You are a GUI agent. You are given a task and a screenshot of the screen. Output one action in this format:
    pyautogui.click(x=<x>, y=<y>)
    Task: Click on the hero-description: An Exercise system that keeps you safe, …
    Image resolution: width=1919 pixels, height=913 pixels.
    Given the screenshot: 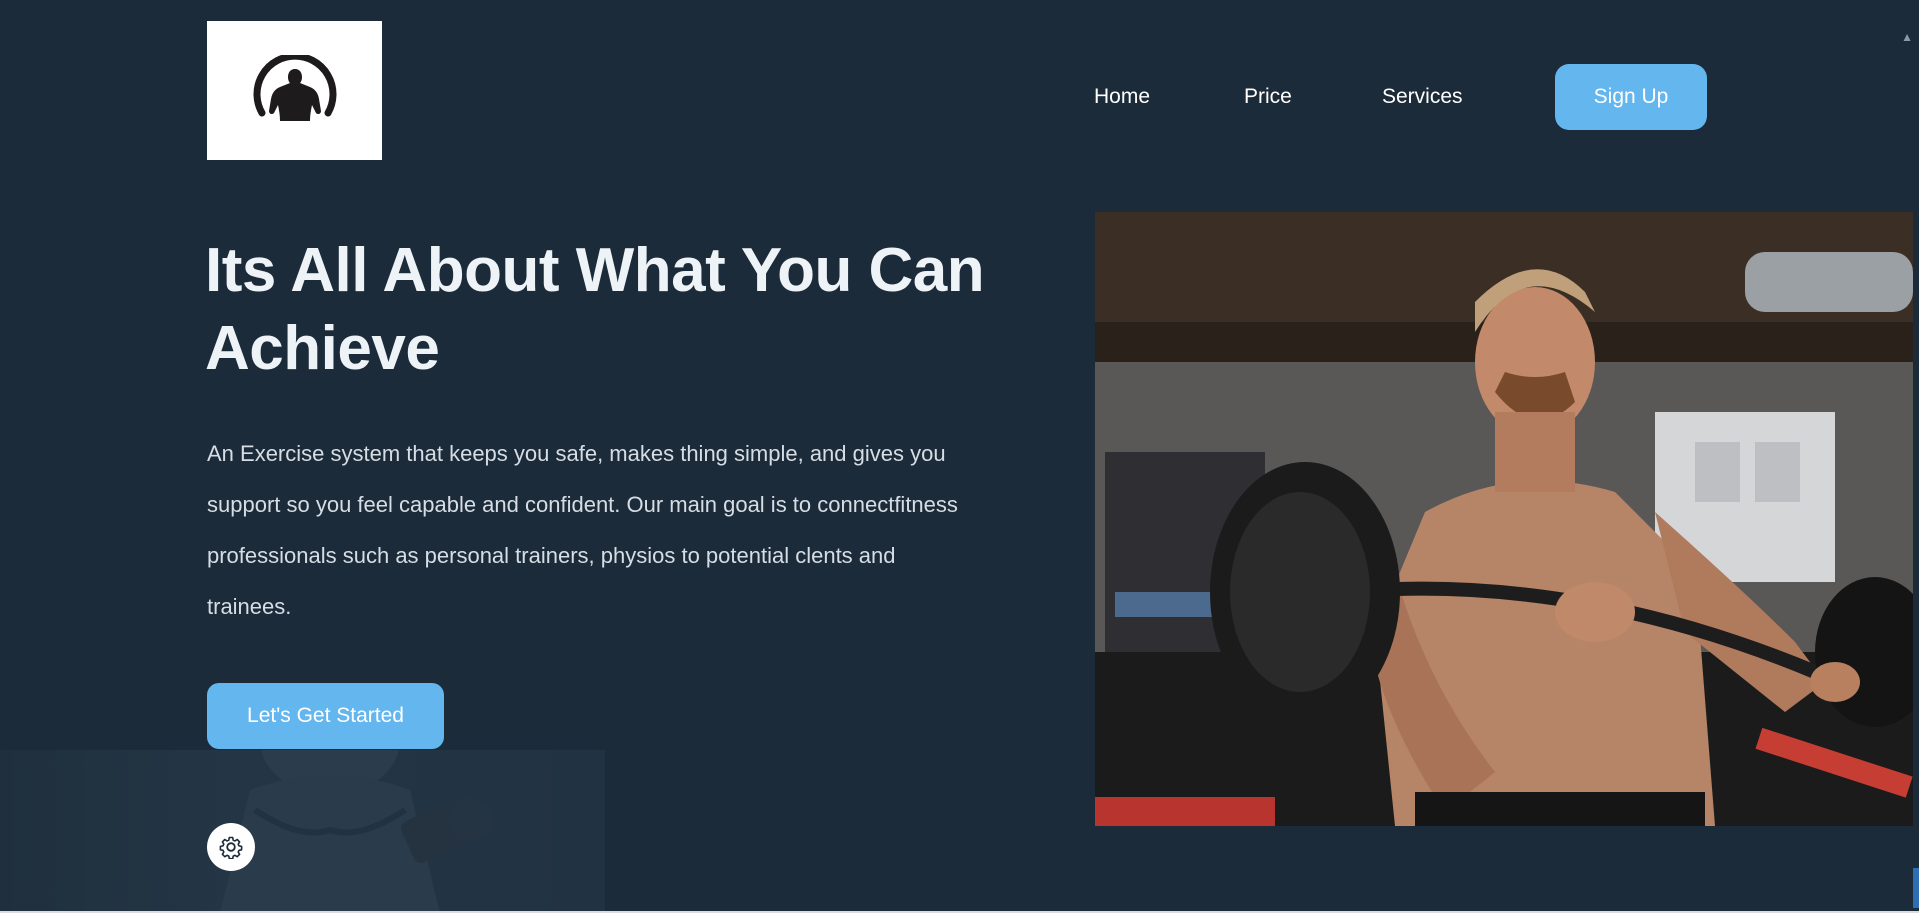 What is the action you would take?
    pyautogui.click(x=582, y=530)
    